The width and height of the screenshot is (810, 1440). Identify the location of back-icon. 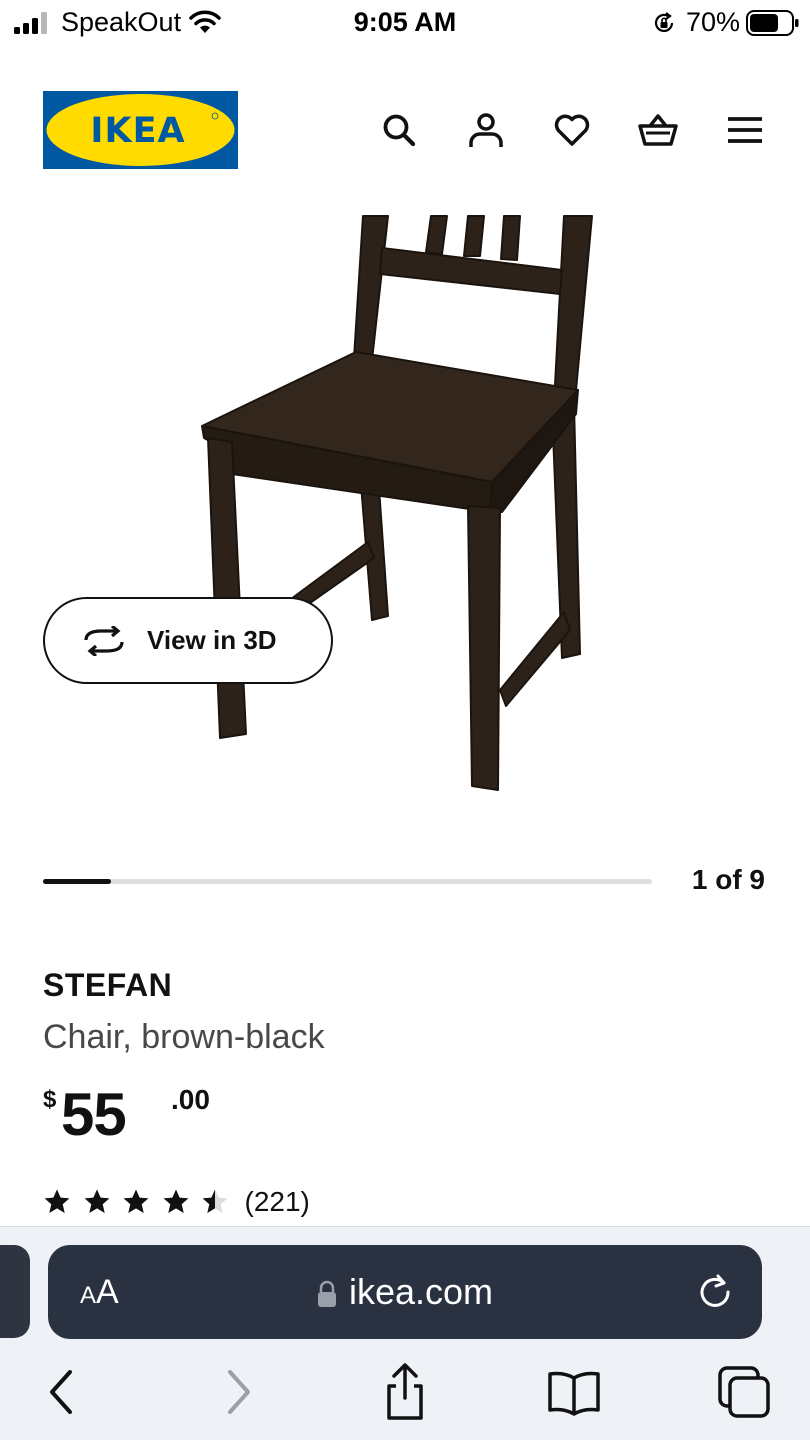
(61, 1392).